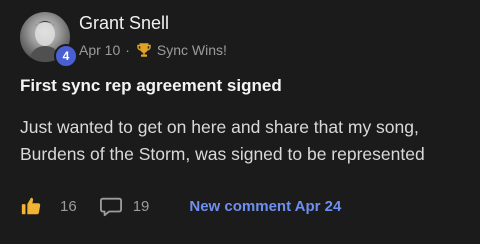 The image size is (480, 244). Describe the element at coordinates (151, 86) in the screenshot. I see `post-title: First sync rep agreement signed` at that location.